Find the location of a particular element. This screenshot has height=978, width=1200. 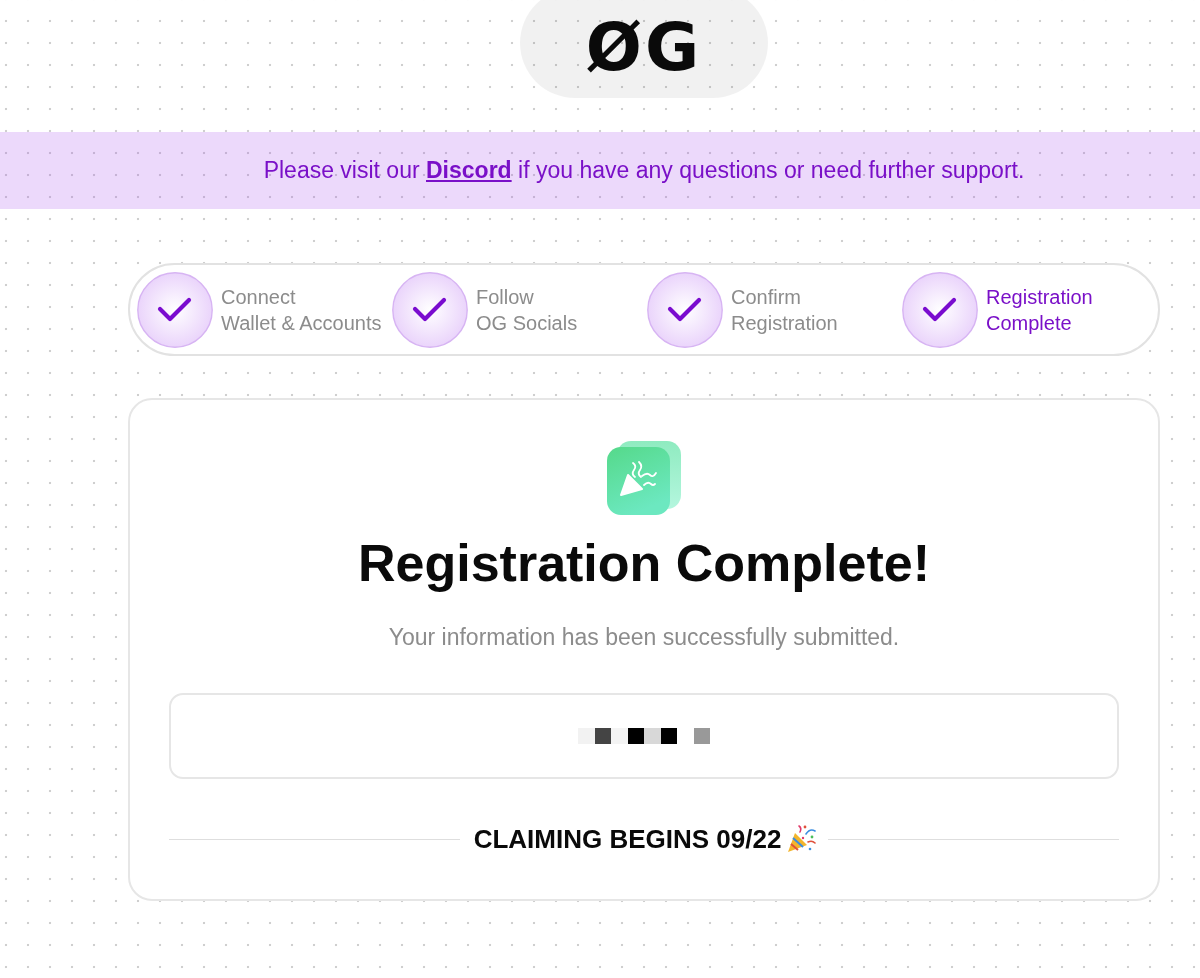

discord-link: Discord is located at coordinates (469, 170).